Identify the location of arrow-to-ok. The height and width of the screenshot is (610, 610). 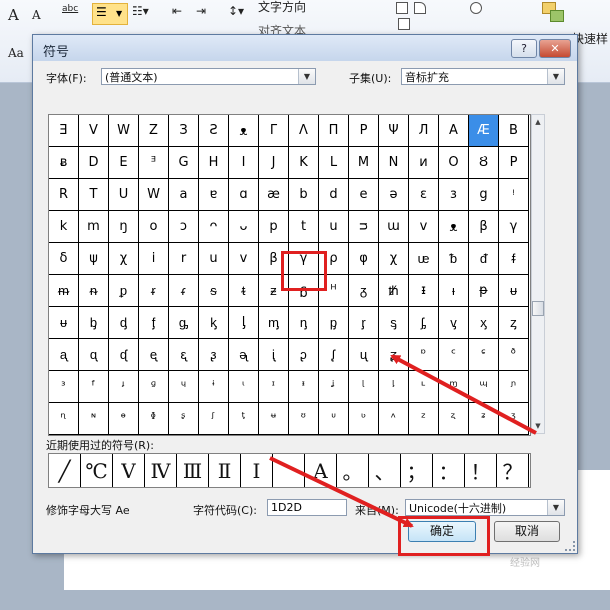
(341, 492).